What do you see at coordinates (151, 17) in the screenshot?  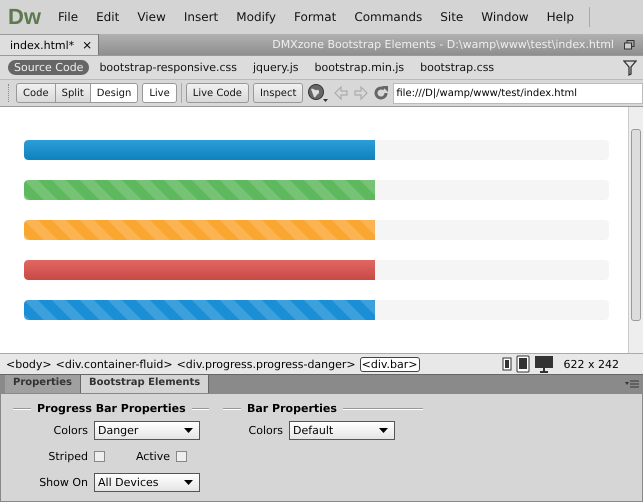 I see `menu-item: View` at bounding box center [151, 17].